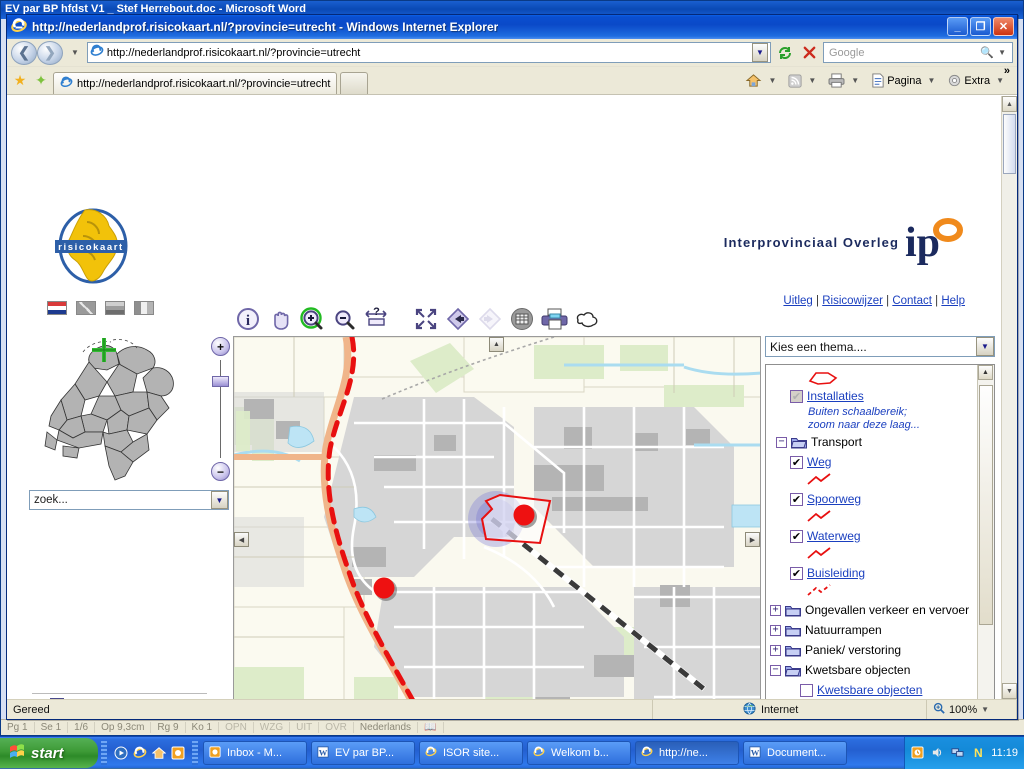 The width and height of the screenshot is (1024, 769). Describe the element at coordinates (1004, 753) in the screenshot. I see `taskbar-clock: 11:19` at that location.